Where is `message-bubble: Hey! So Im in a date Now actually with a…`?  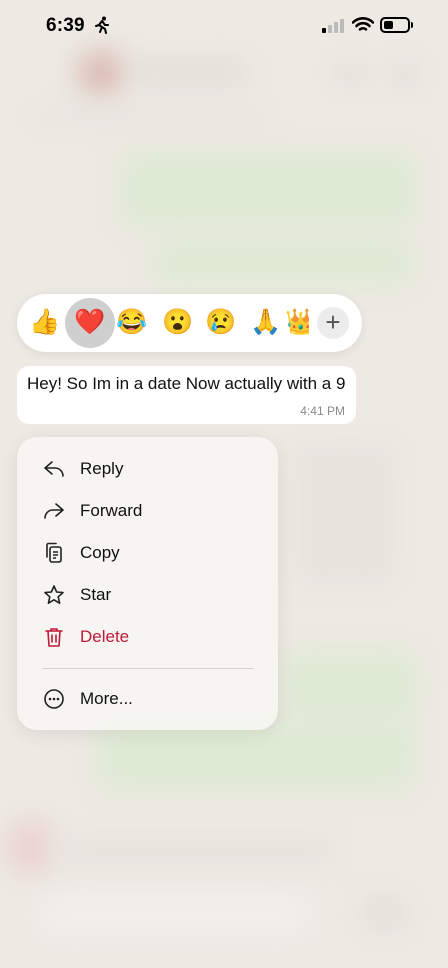
message-bubble: Hey! So Im in a date Now actually with a… is located at coordinates (186, 395).